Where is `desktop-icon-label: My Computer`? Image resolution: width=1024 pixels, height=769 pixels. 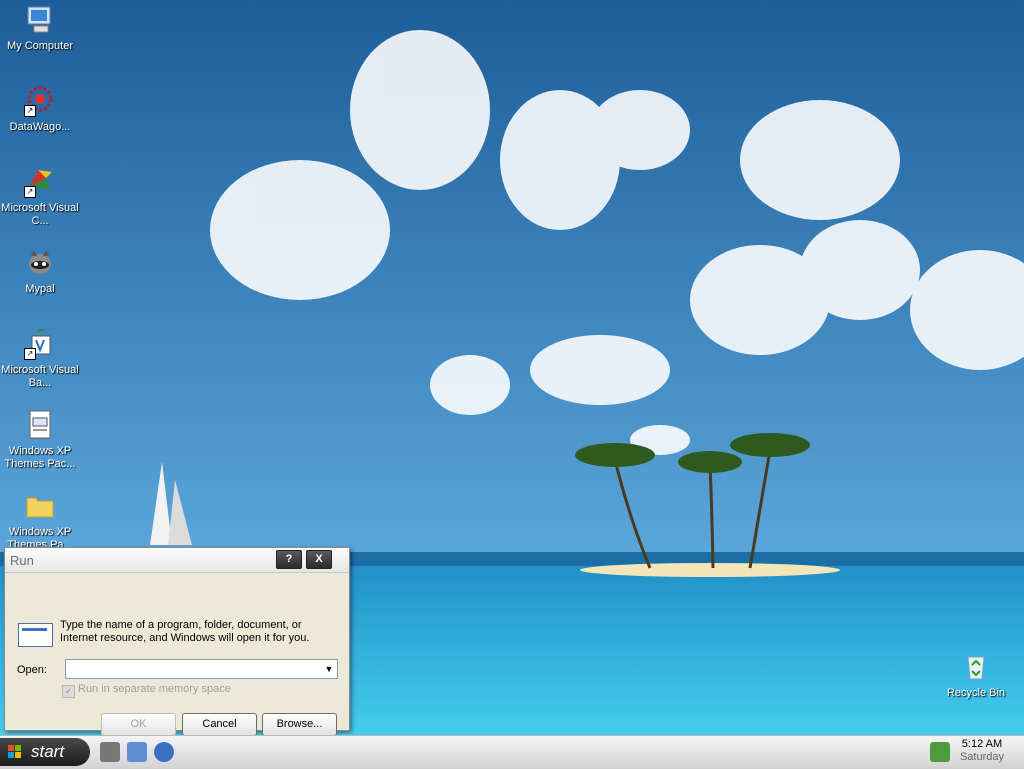
desktop-icon-label: My Computer is located at coordinates (40, 46).